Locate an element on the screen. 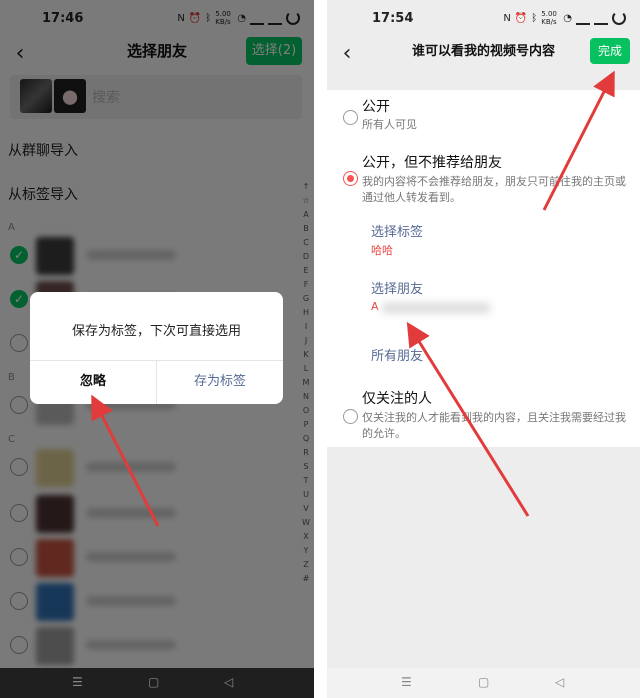  wifi-icon: ◔ is located at coordinates (567, 18).